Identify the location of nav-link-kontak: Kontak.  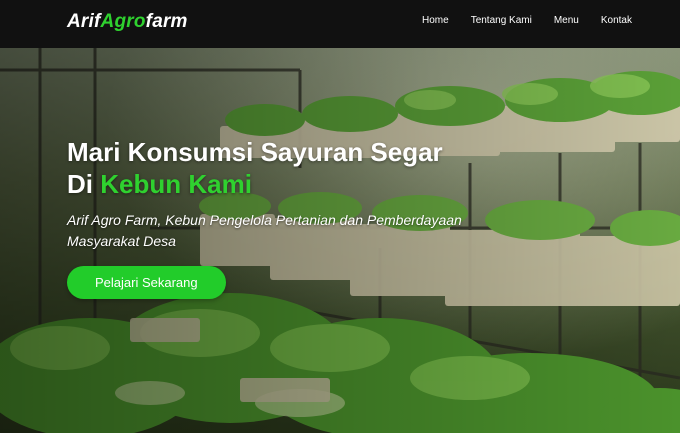
(616, 20).